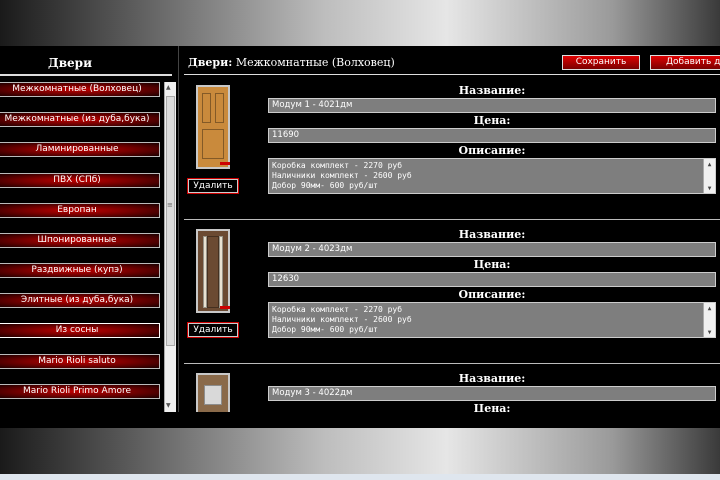 The width and height of the screenshot is (720, 480). I want to click on category-item-evropan: Европан, so click(80, 210).